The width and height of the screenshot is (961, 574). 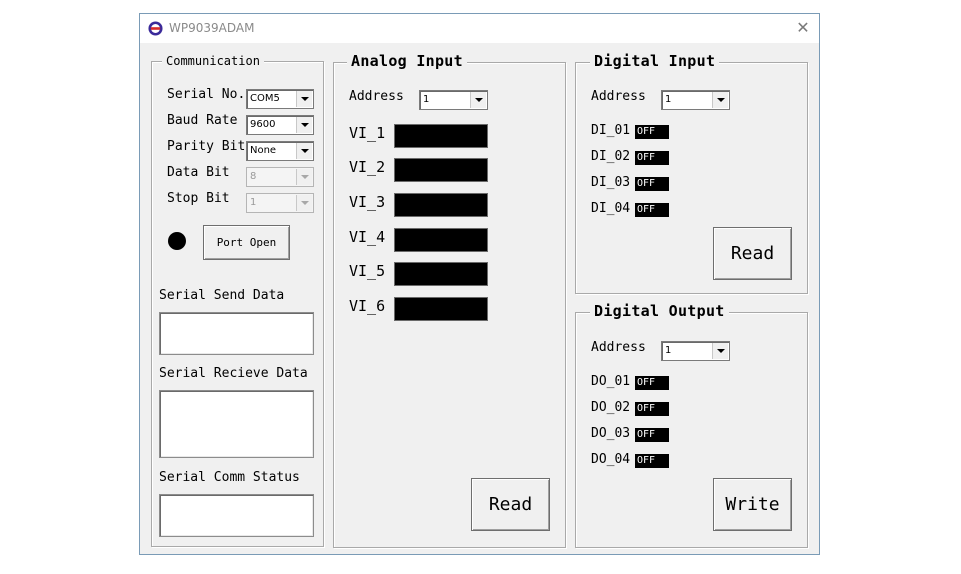 I want to click on di-02-state: OFF, so click(x=652, y=158).